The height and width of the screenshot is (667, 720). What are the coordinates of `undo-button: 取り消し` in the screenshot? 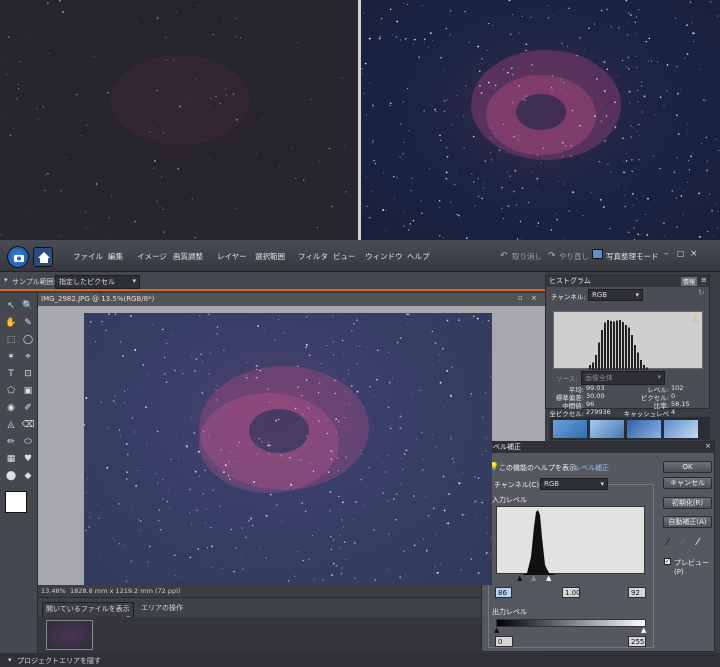 It's located at (527, 256).